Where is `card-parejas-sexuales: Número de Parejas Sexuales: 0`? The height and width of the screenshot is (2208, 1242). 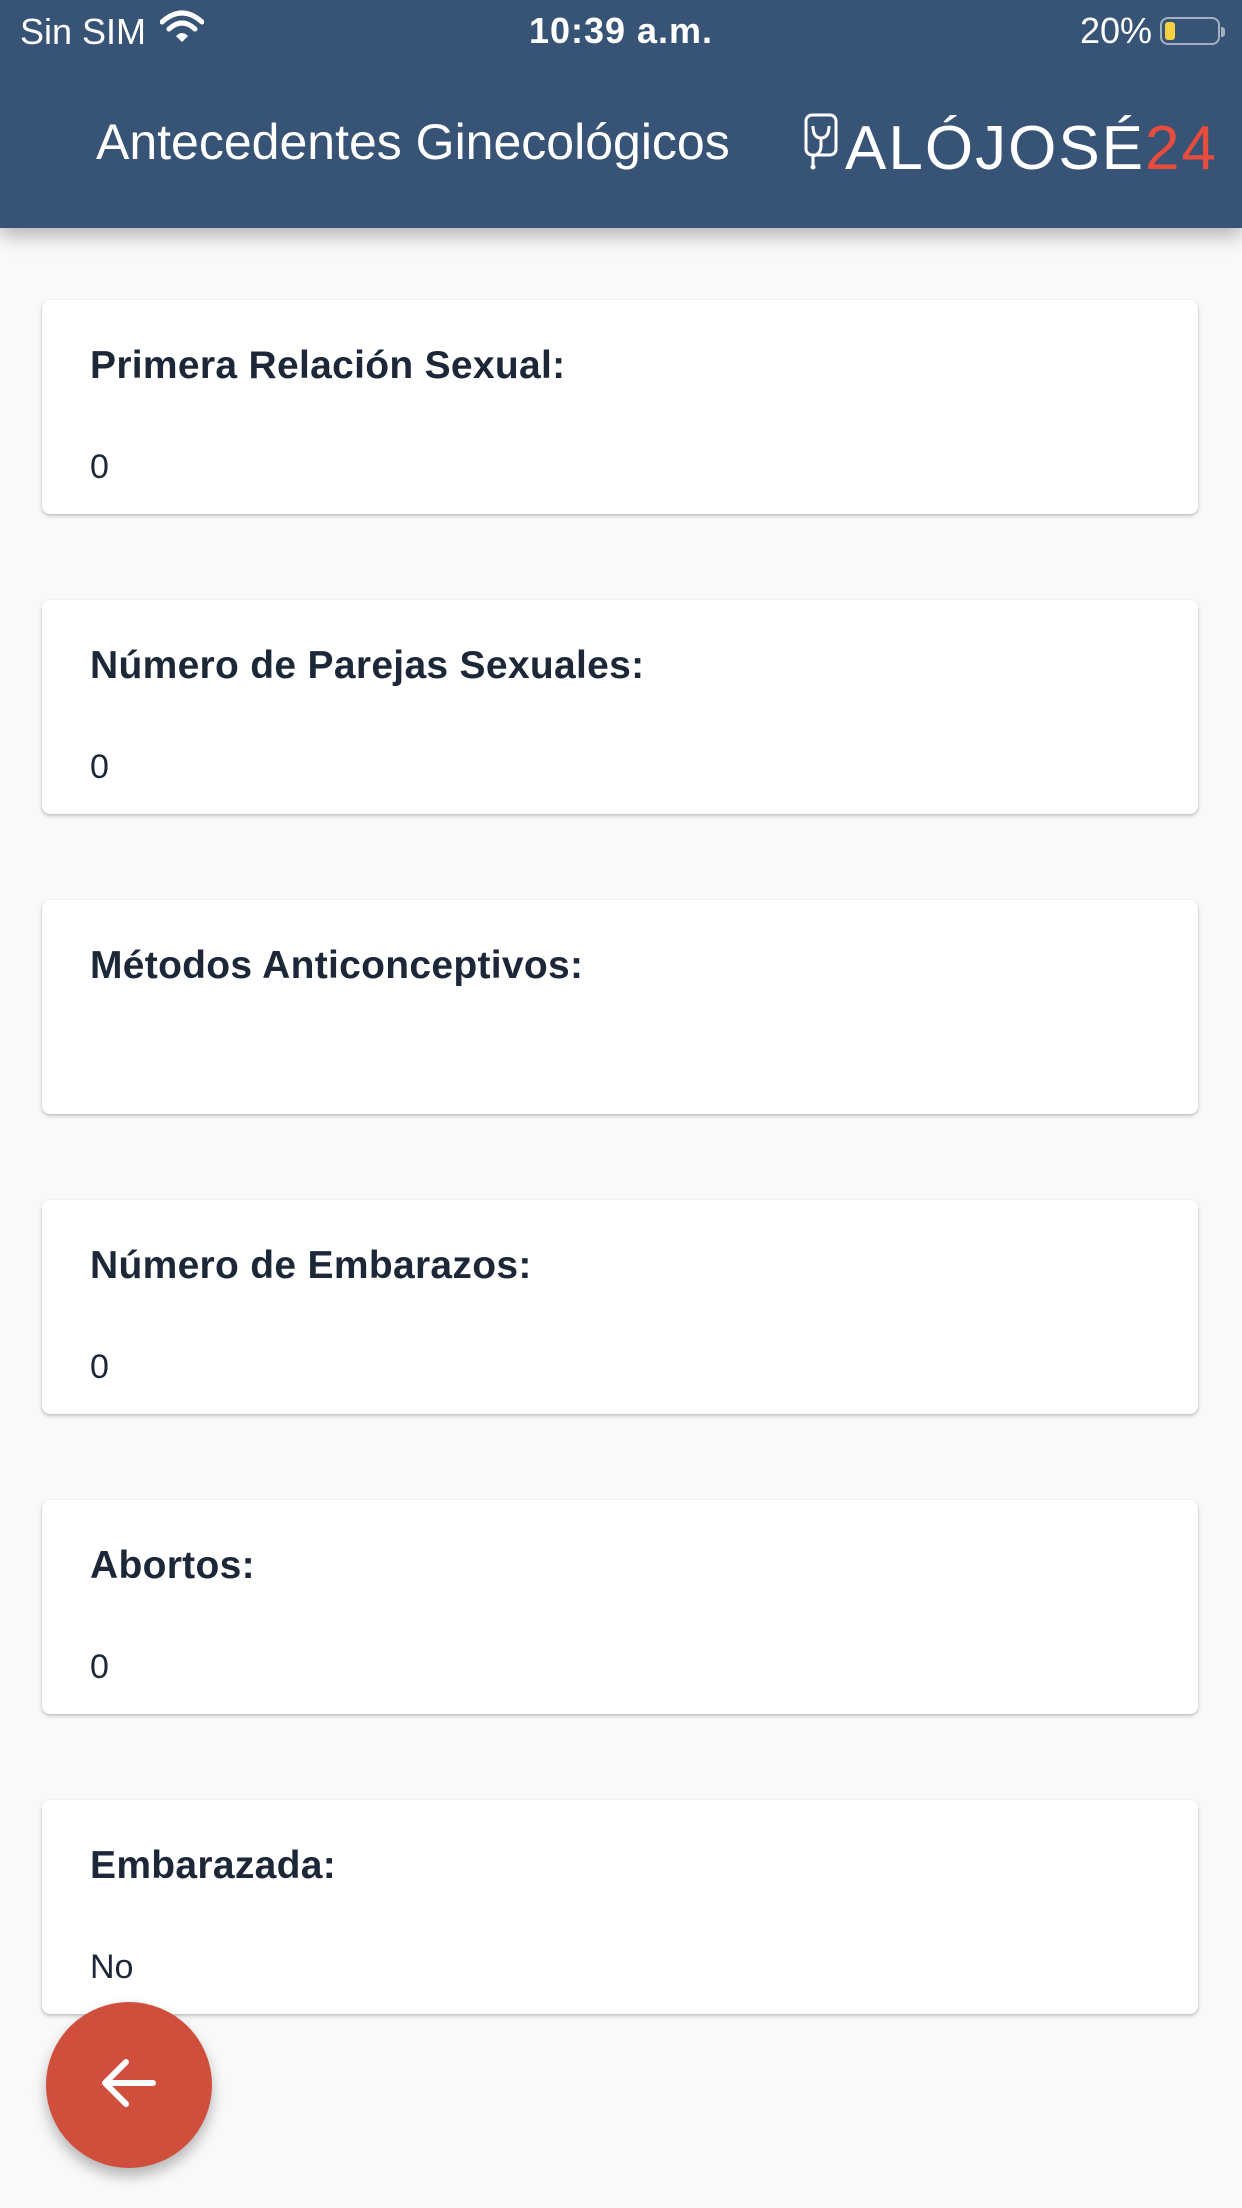
card-parejas-sexuales: Número de Parejas Sexuales: 0 is located at coordinates (620, 707).